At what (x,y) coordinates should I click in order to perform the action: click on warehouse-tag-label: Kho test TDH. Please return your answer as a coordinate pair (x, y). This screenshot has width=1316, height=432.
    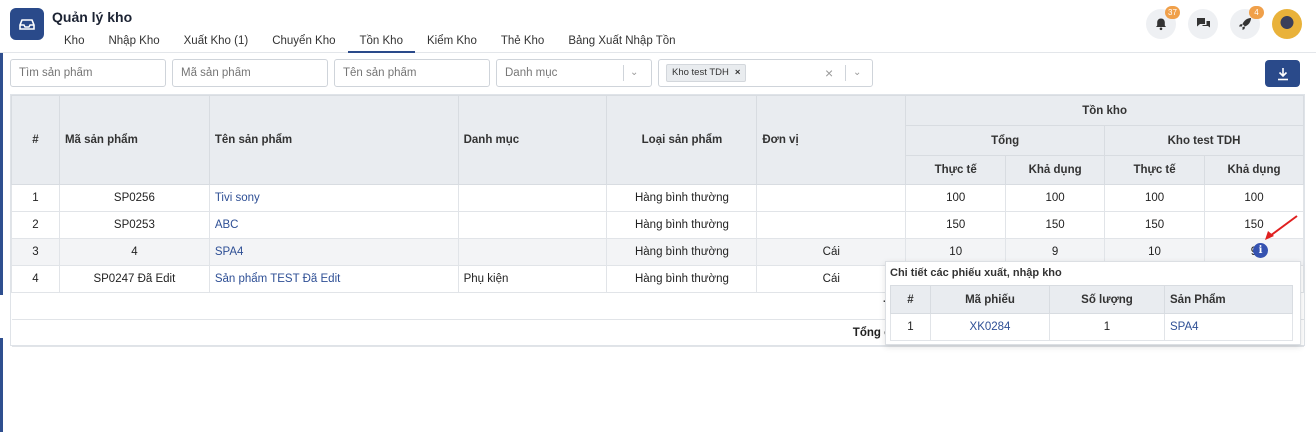
    Looking at the image, I should click on (700, 72).